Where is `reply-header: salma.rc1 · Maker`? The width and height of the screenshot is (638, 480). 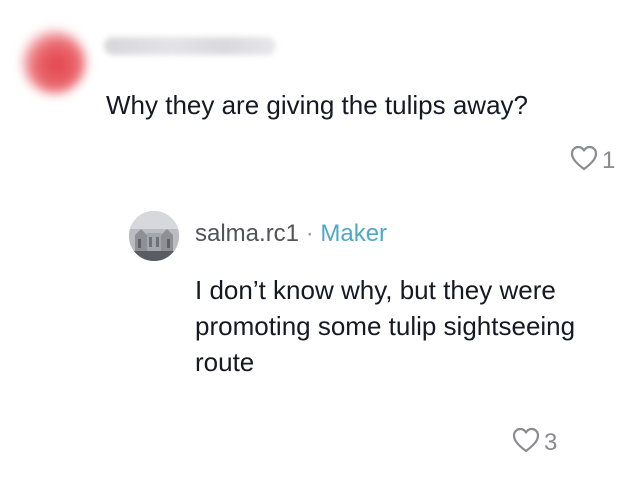 reply-header: salma.rc1 · Maker is located at coordinates (291, 234).